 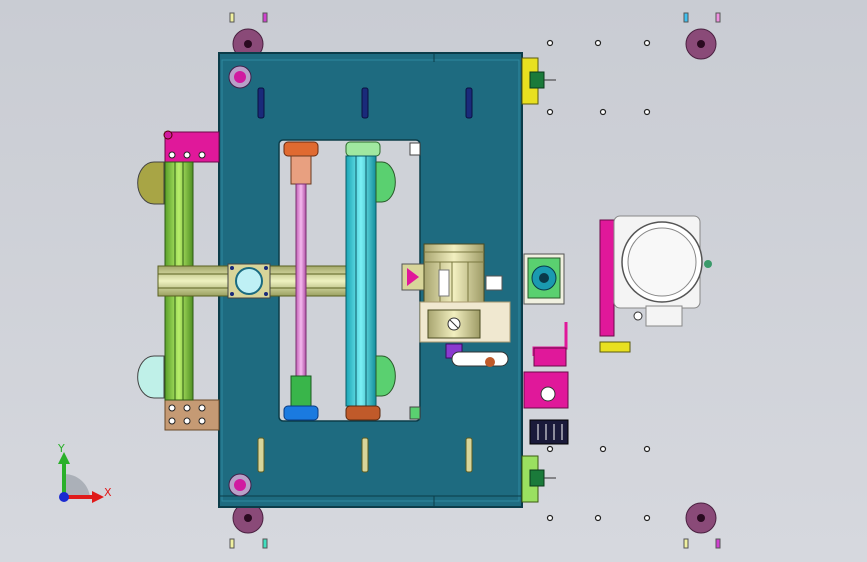 What do you see at coordinates (538, 81) in the screenshot?
I see `limit-switch-top` at bounding box center [538, 81].